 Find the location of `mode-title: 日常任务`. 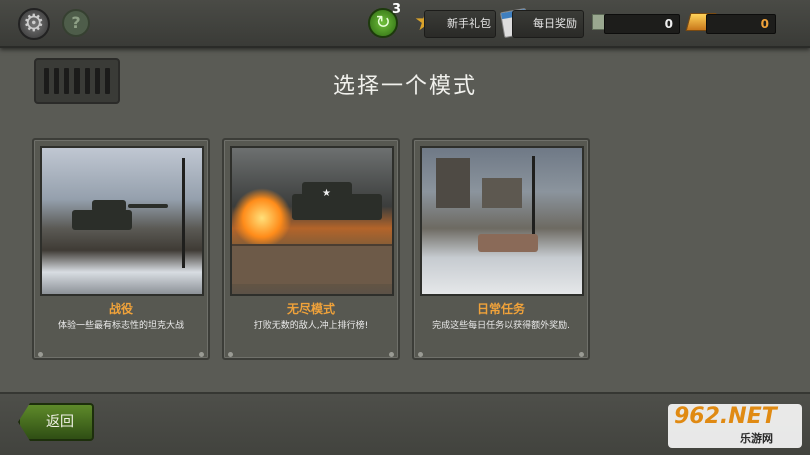

mode-title: 日常任务 is located at coordinates (500, 309).